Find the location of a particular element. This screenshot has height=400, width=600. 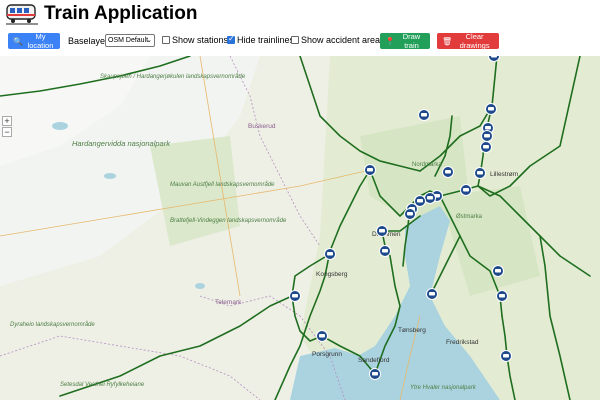

baselayer-value: OSM Default is located at coordinates (128, 40).